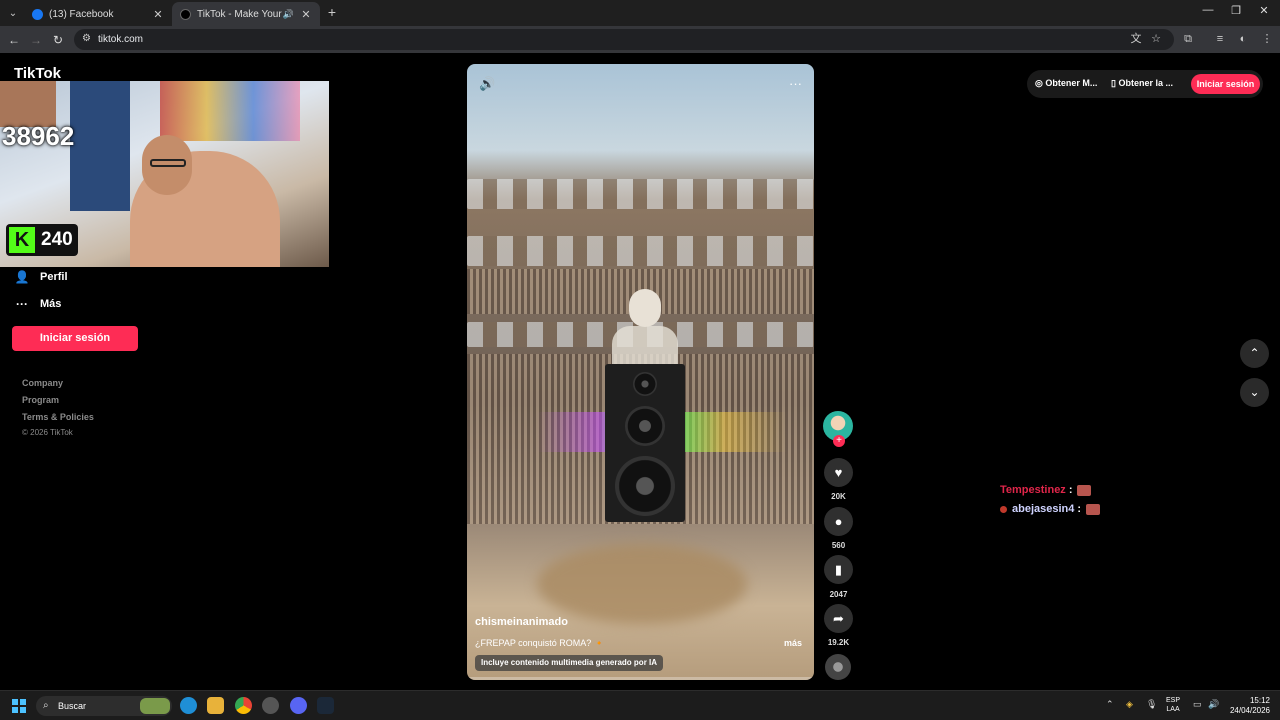  I want to click on start-windows-icon, so click(19, 706).